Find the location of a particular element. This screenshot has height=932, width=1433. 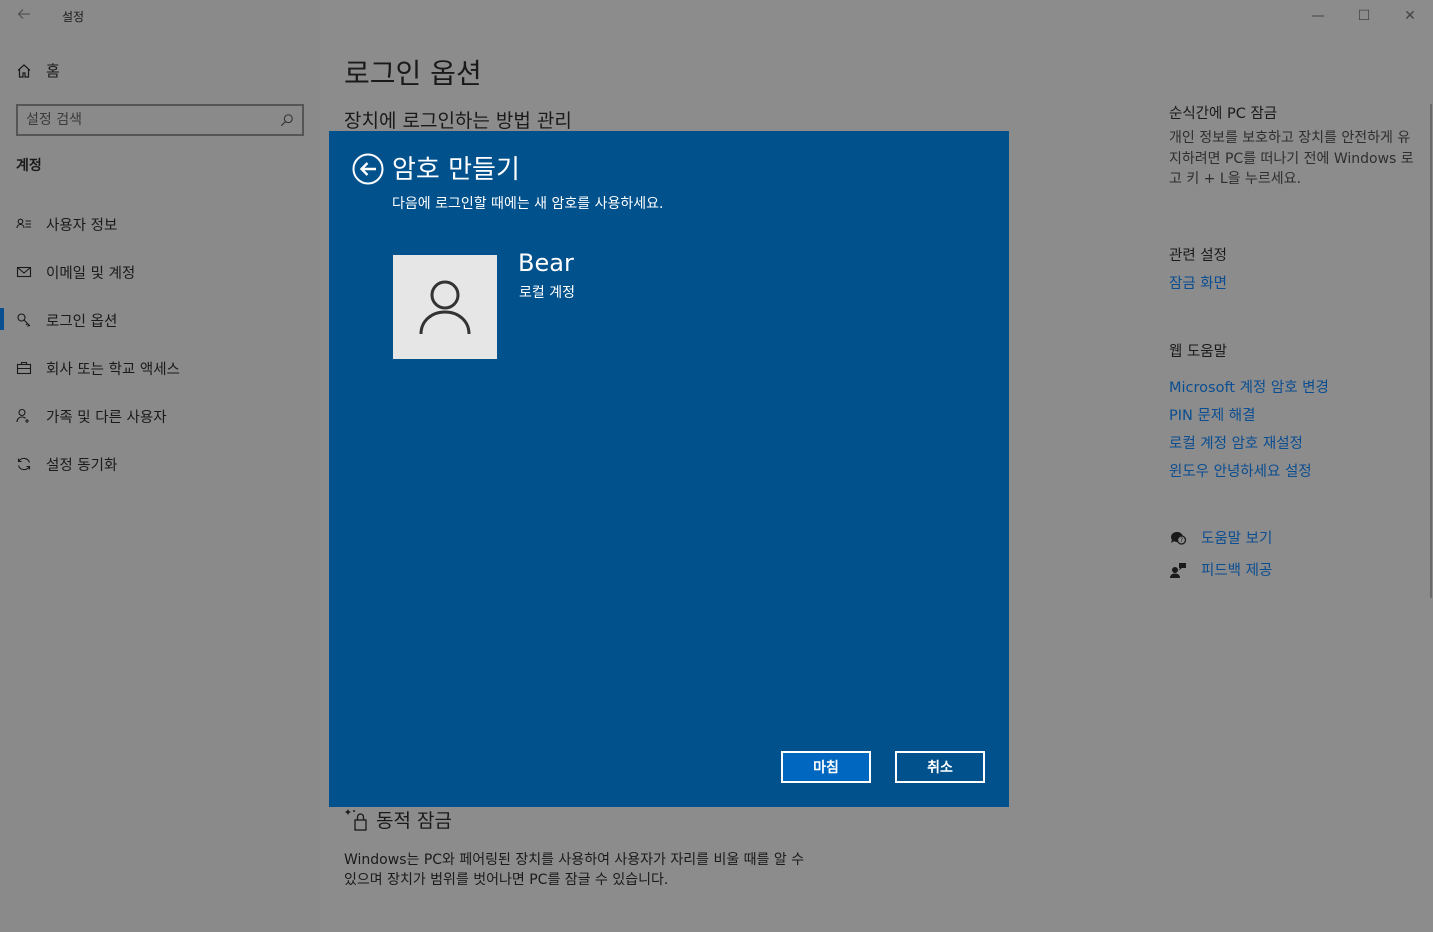

sidebar-item-label: 로그인 옵션 is located at coordinates (82, 321).